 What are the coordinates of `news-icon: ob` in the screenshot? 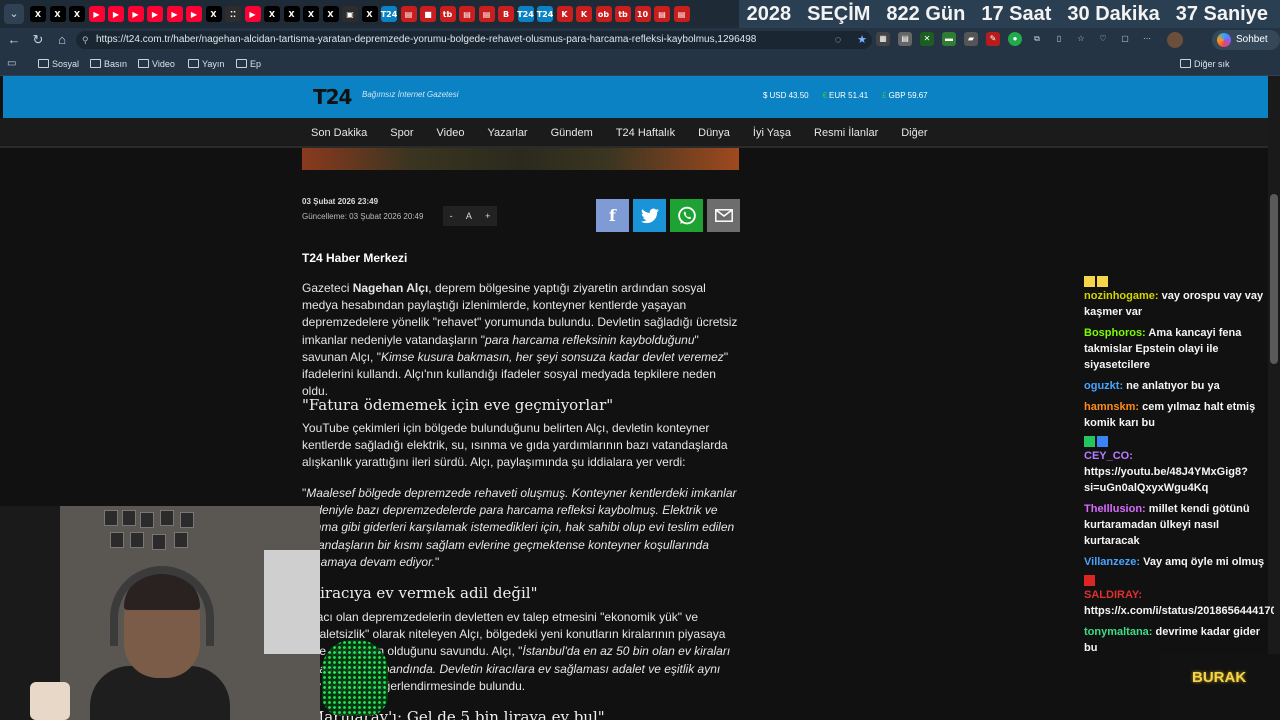 It's located at (603, 14).